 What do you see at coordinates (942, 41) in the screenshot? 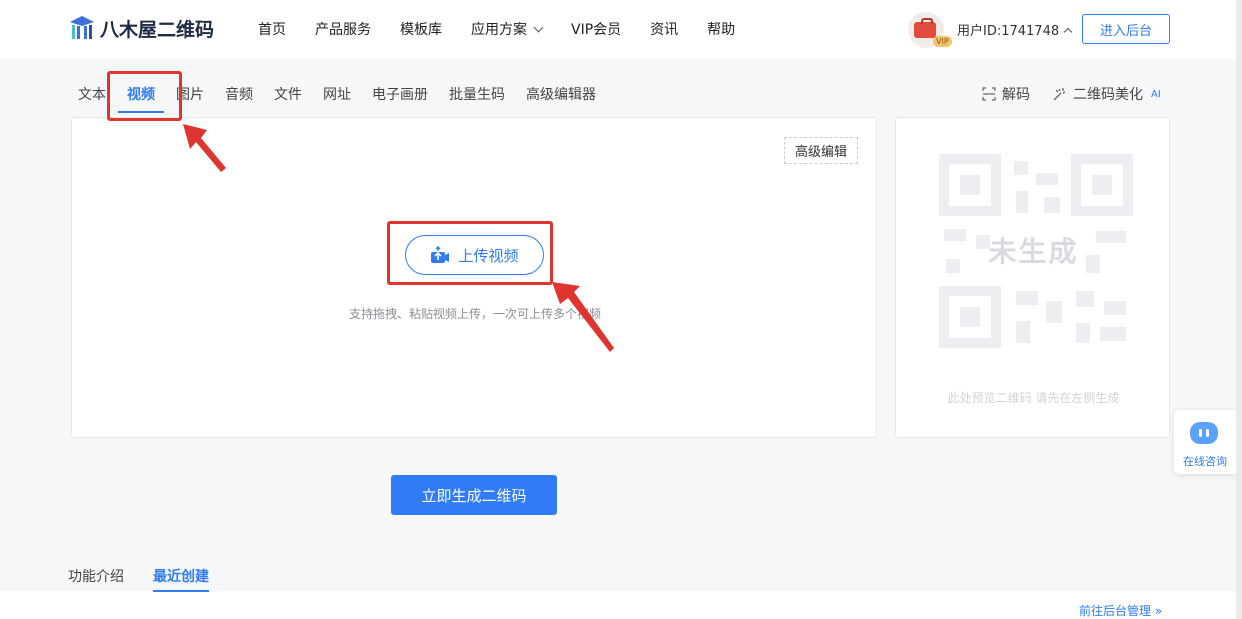
I see `vip-badge: VIP` at bounding box center [942, 41].